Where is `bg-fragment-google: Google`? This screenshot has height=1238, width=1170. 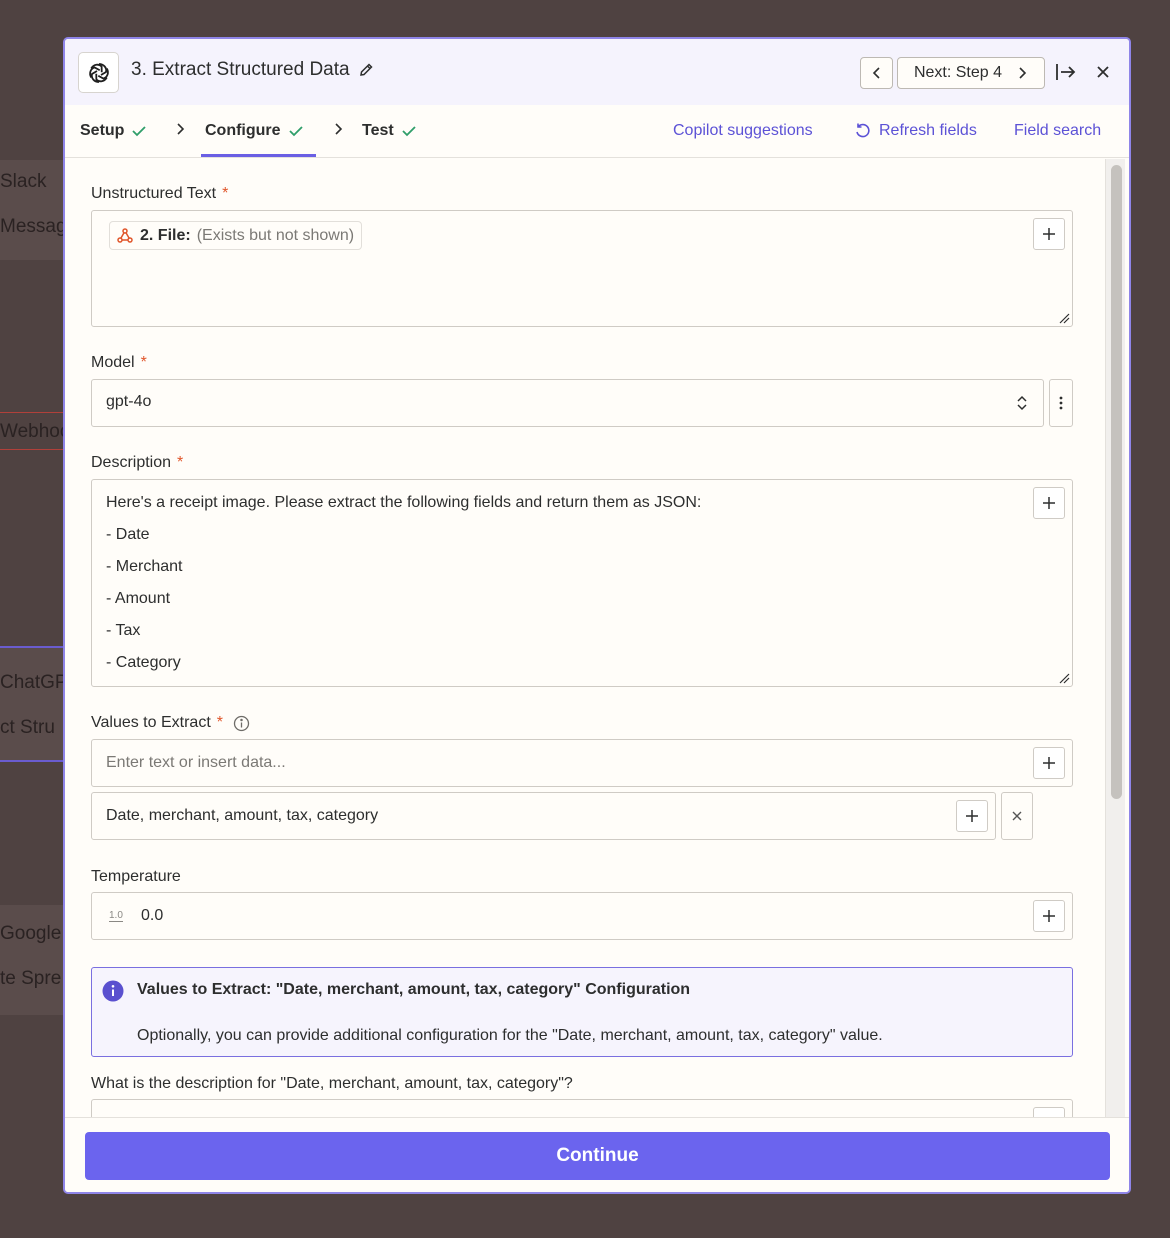
bg-fragment-google: Google is located at coordinates (31, 933).